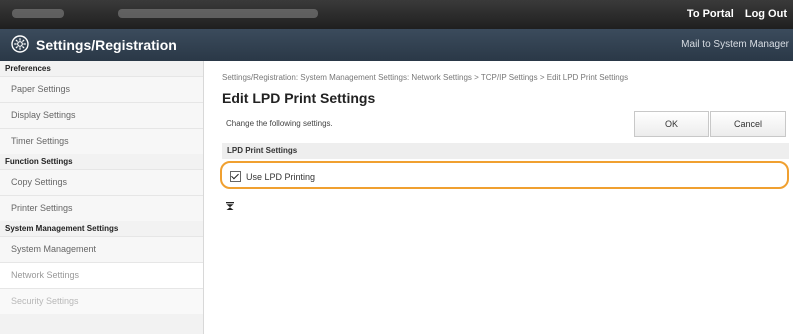 The image size is (793, 334). Describe the element at coordinates (101, 115) in the screenshot. I see `sidebar-item-display-settings: Display Settings` at that location.